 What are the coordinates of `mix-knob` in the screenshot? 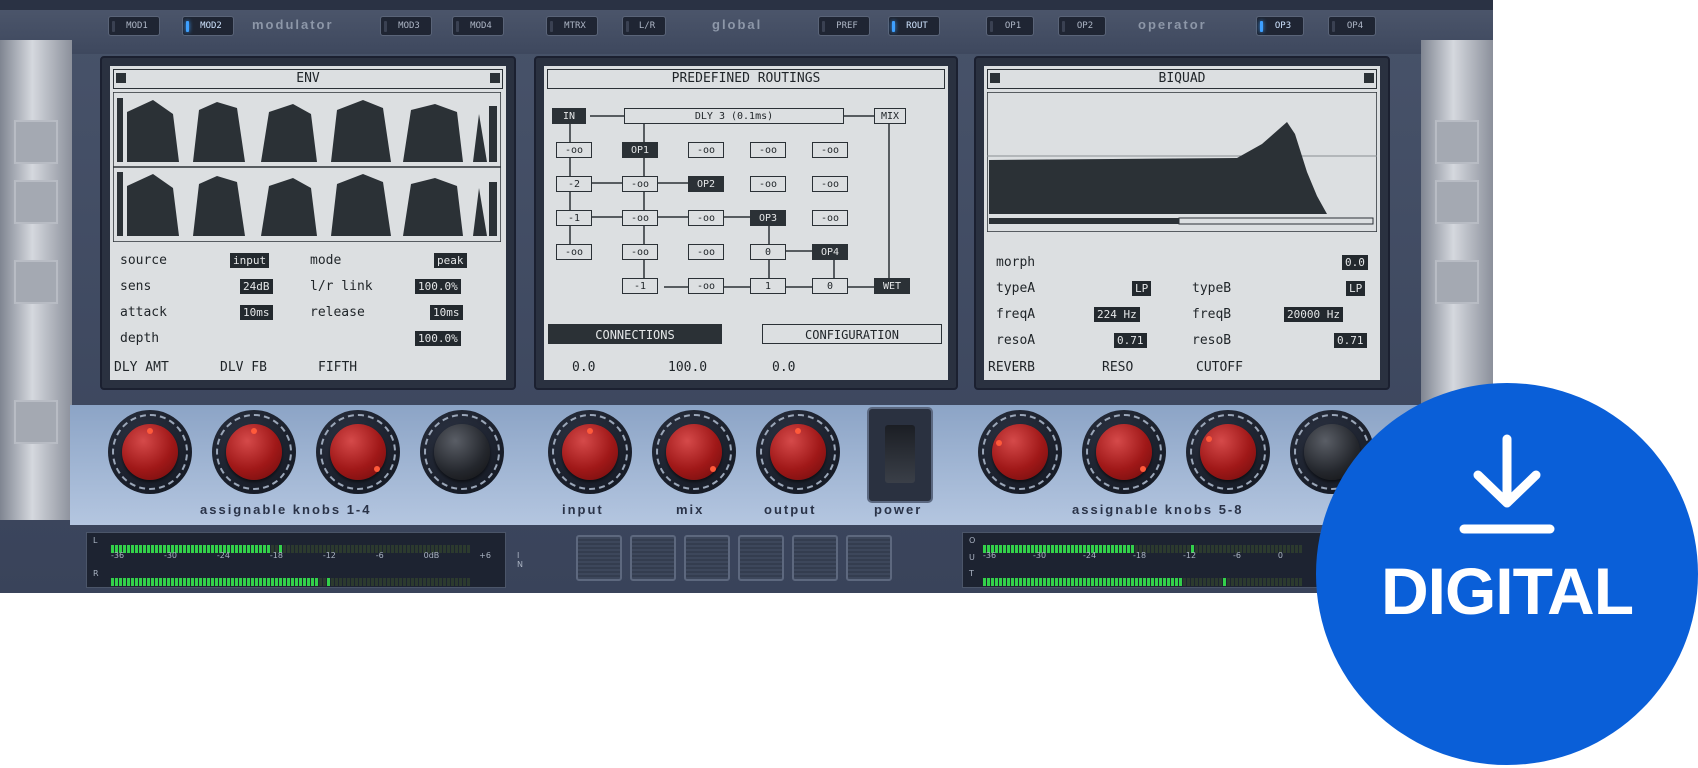 It's located at (694, 452).